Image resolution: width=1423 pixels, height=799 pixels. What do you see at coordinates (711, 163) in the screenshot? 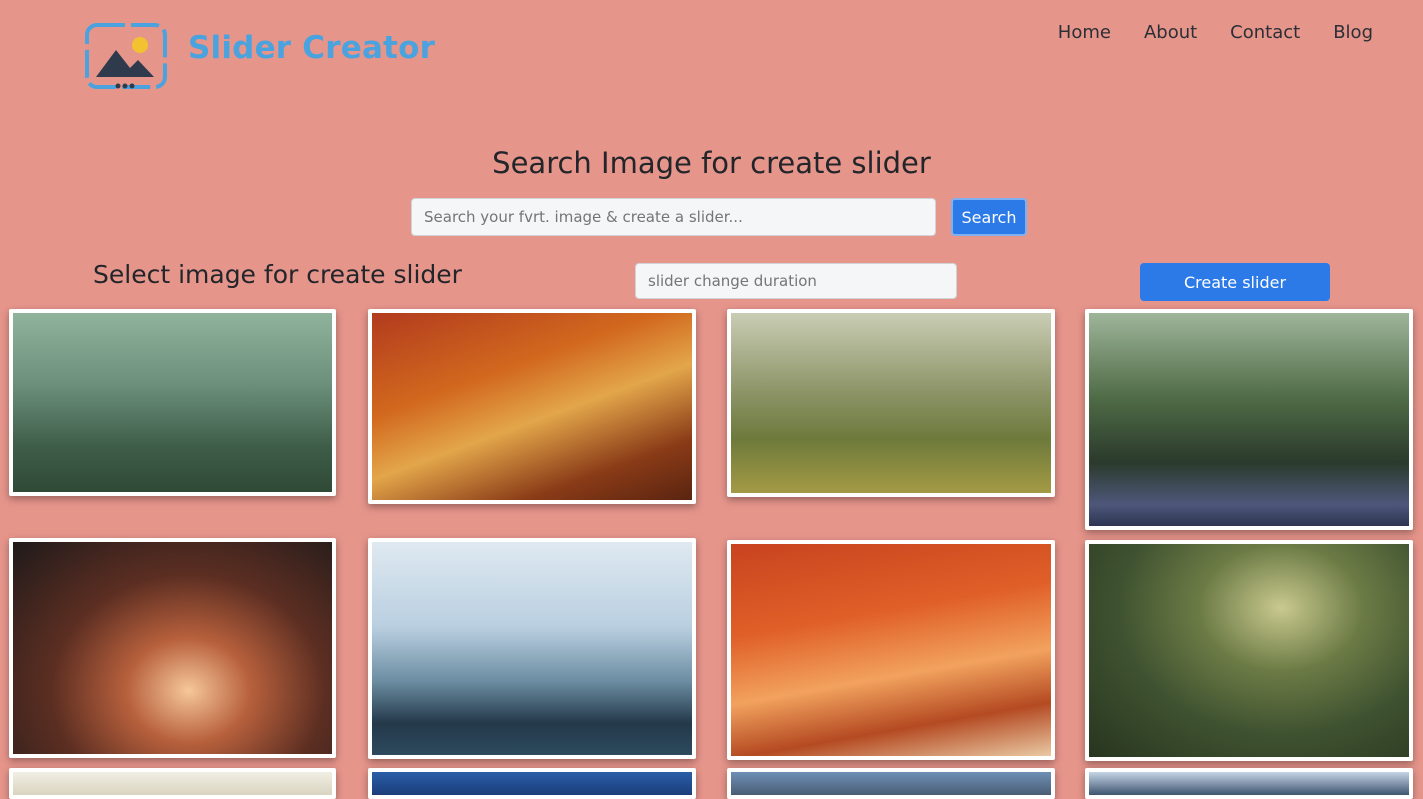
I see `search-heading: Search Image for create slider` at bounding box center [711, 163].